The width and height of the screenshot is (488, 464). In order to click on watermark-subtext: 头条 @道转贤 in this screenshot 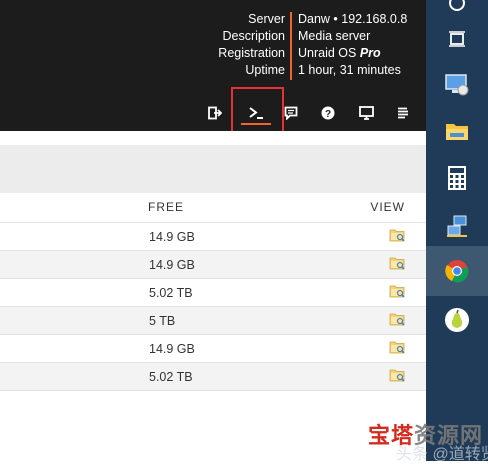, I will do `click(442, 454)`.